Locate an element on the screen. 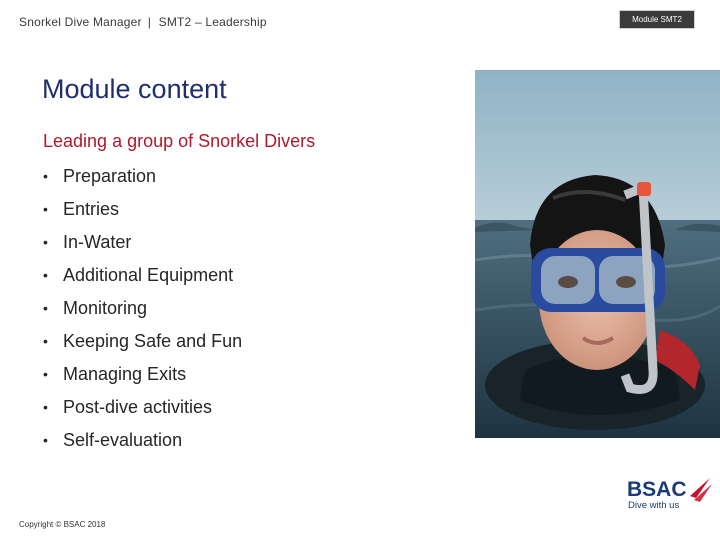 This screenshot has width=720, height=540. module-tag: Module SMT2 is located at coordinates (657, 19).